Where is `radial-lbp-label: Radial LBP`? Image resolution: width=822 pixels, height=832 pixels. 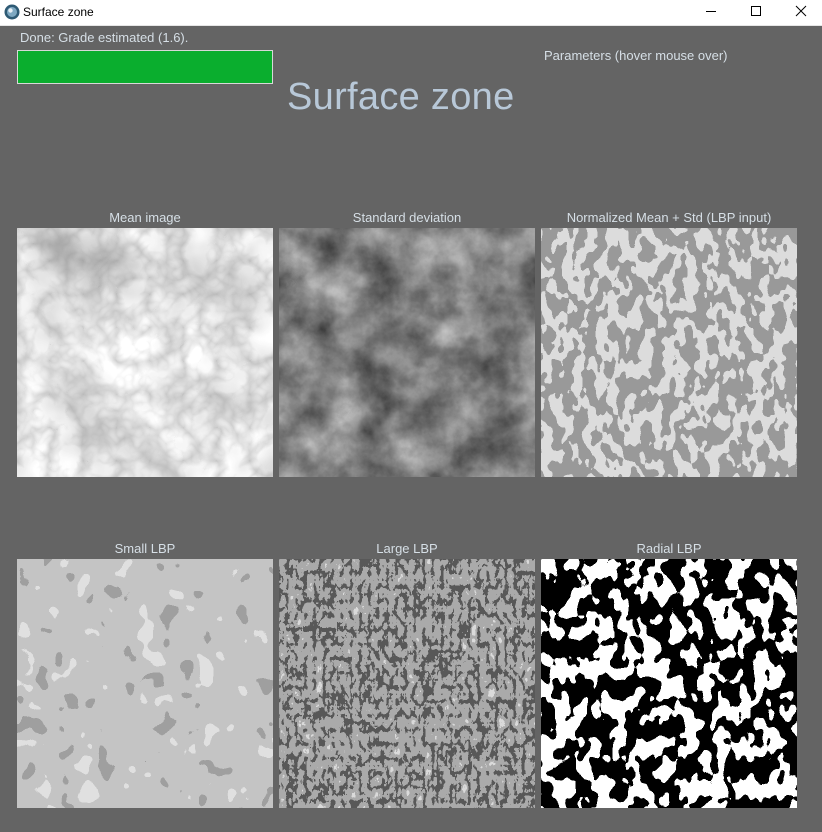
radial-lbp-label: Radial LBP is located at coordinates (669, 548).